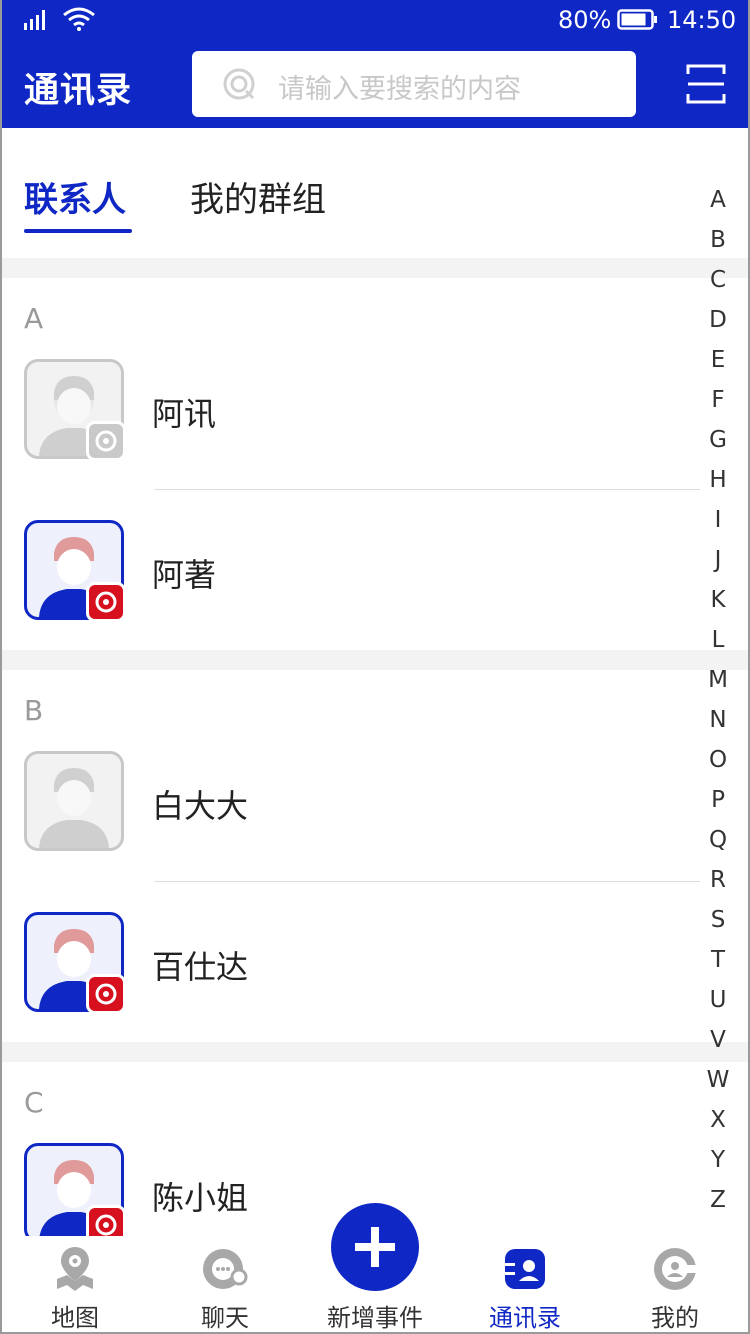 This screenshot has width=750, height=1334. I want to click on search-placeholder: 请输入要搜索的内容, so click(399, 89).